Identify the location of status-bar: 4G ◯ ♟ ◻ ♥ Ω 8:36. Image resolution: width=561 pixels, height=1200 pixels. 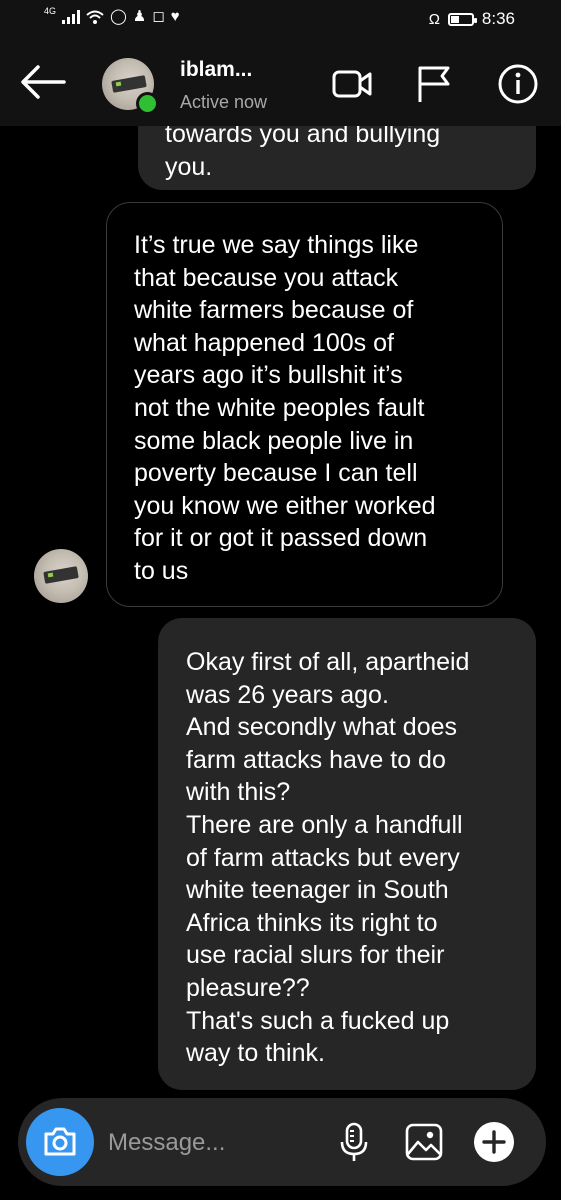
(280, 20).